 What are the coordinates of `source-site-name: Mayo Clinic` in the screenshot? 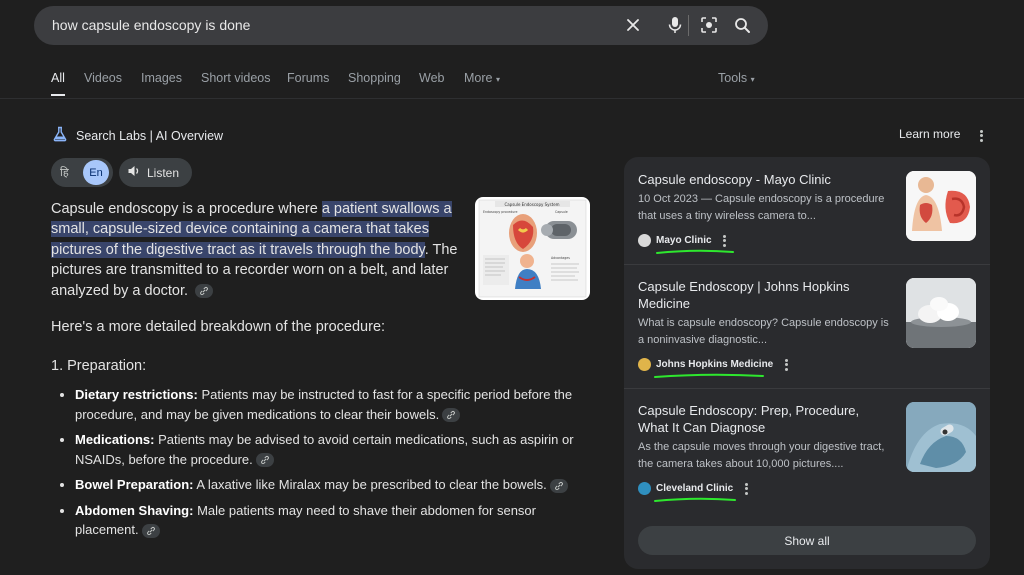 It's located at (684, 240).